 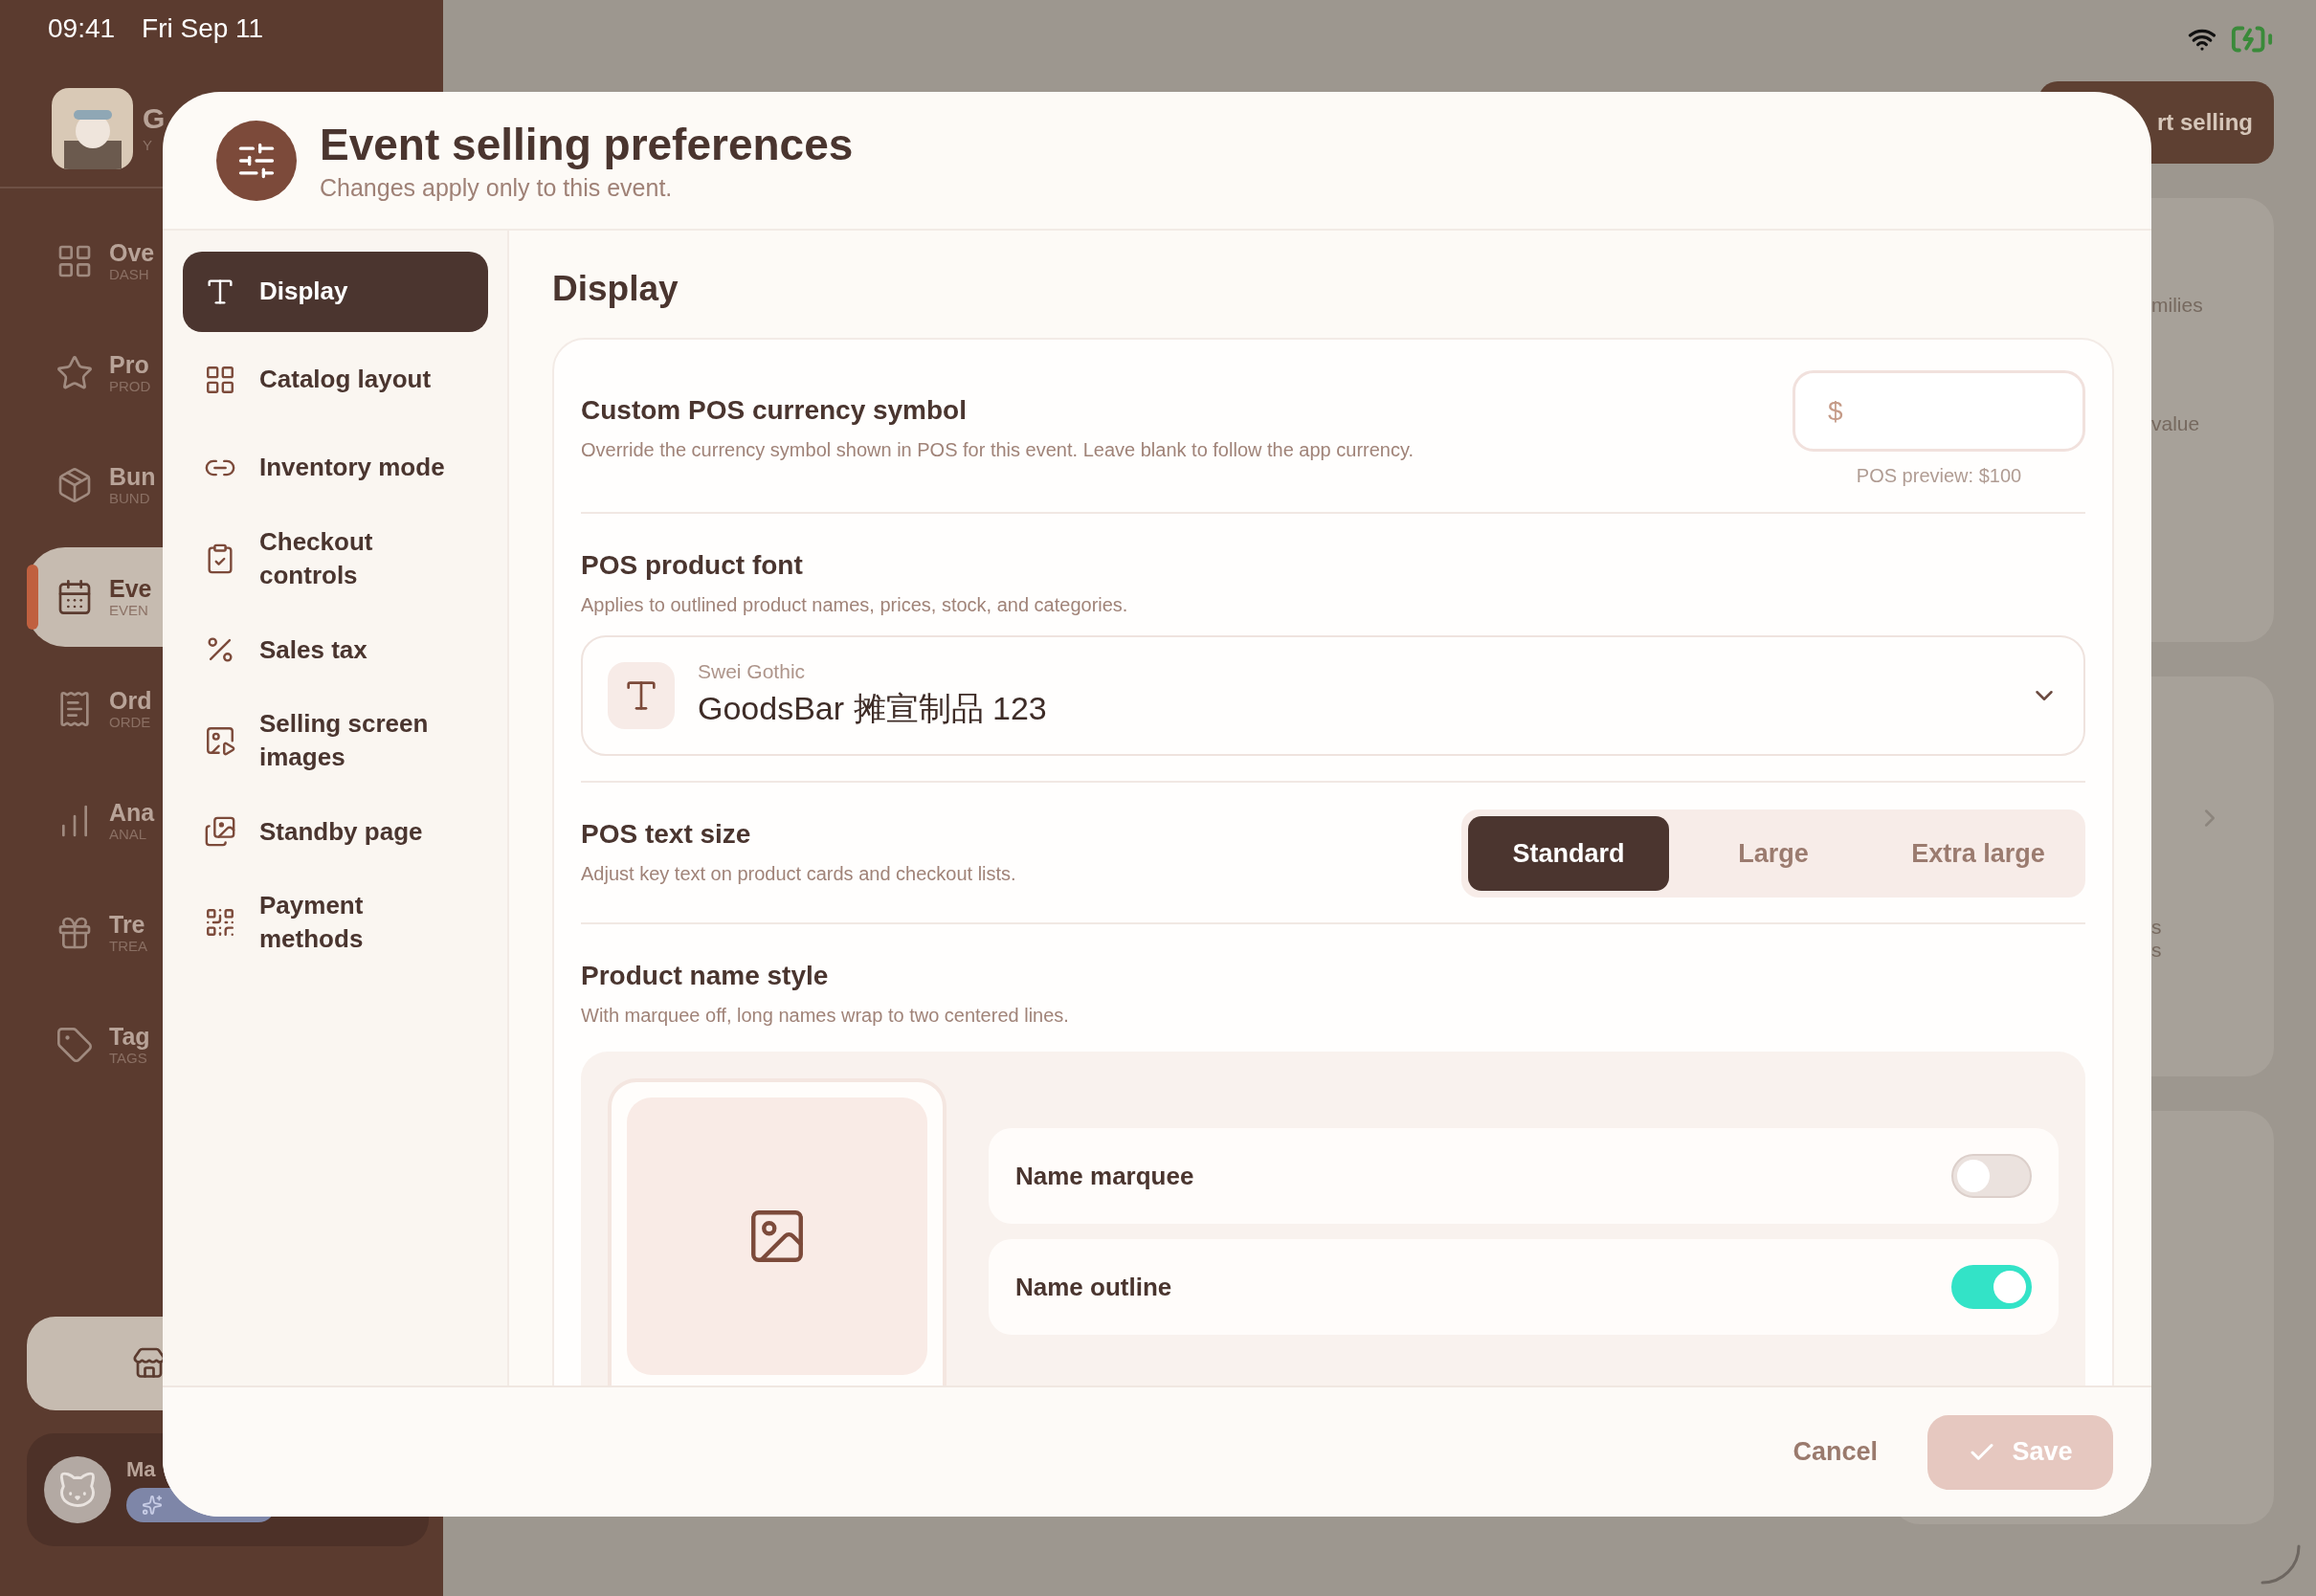 I want to click on sidebar-label: Pro, so click(x=130, y=365).